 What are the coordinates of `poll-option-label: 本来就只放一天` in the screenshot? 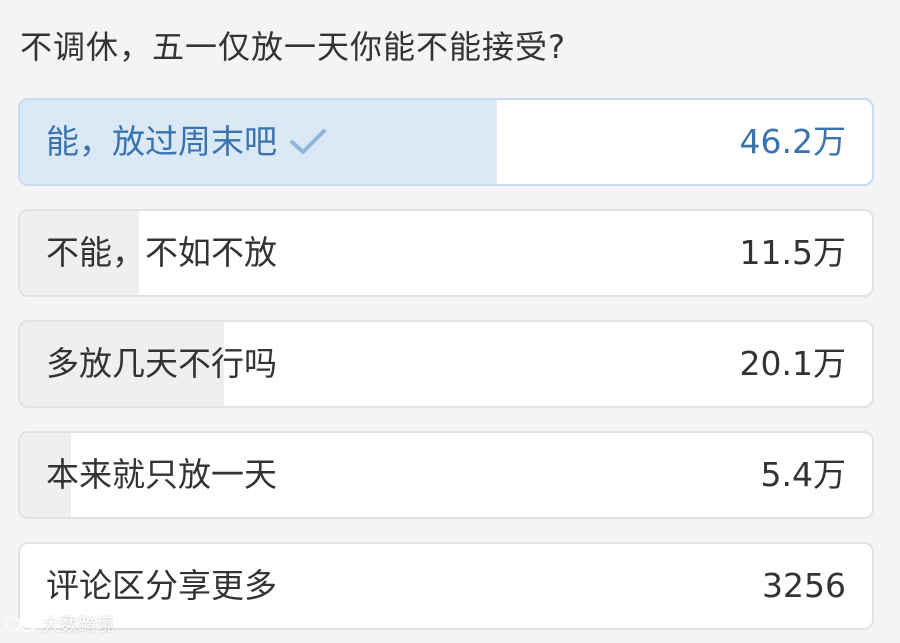 It's located at (161, 474).